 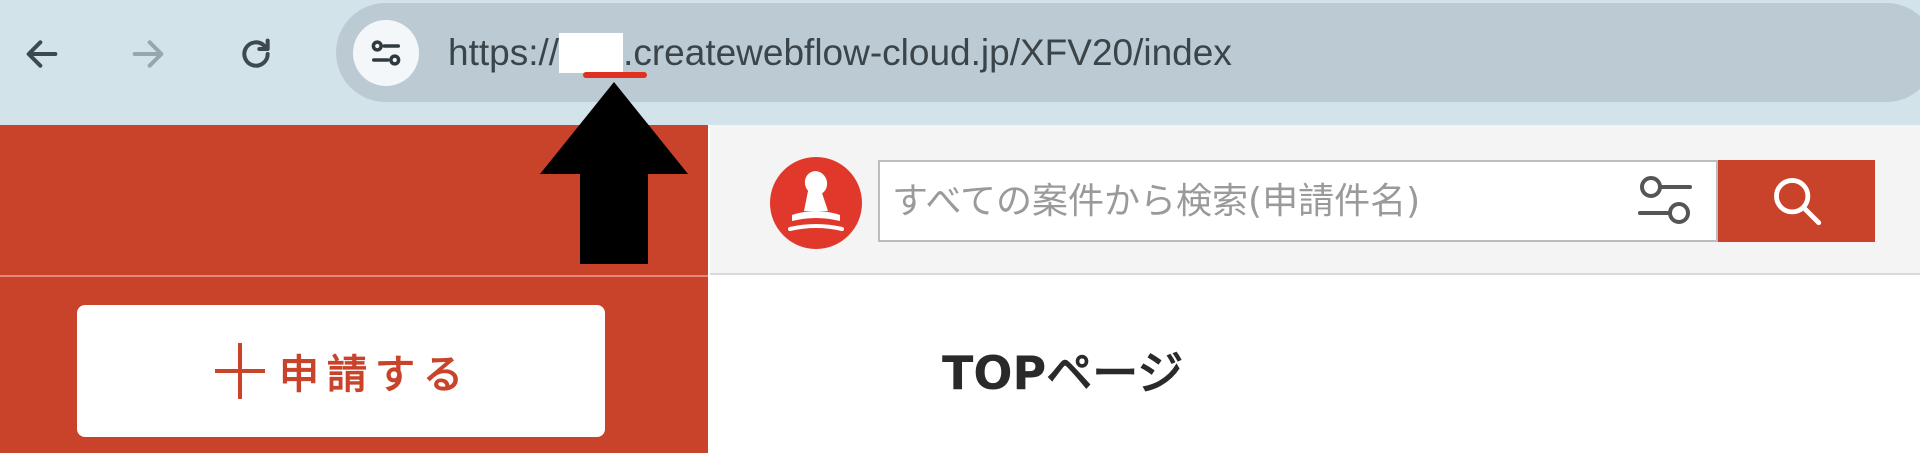 I want to click on apply-button: 申請する, so click(x=341, y=371).